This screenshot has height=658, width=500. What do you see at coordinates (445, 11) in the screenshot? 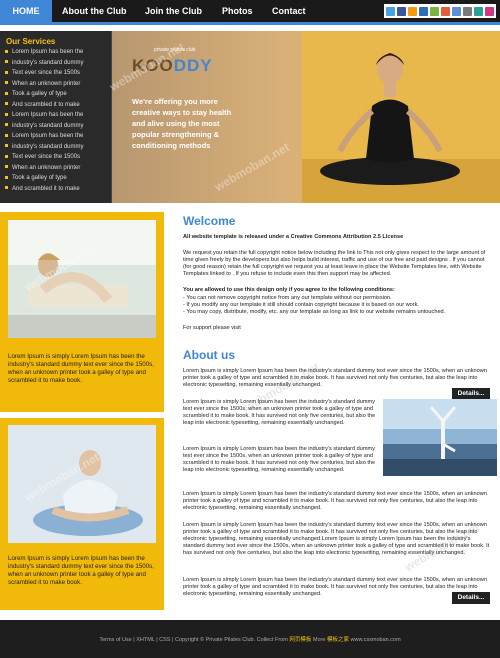
I see `stumble-icon` at bounding box center [445, 11].